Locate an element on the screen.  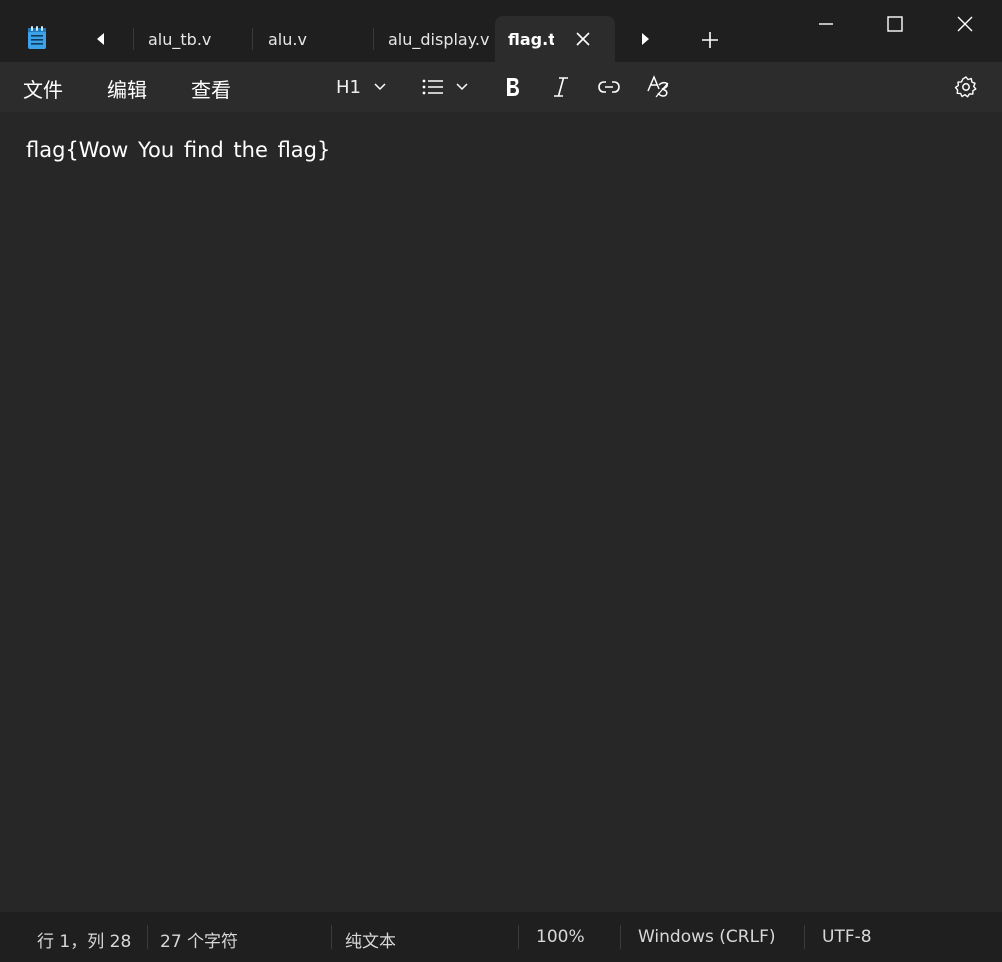
menu-edit: 编辑 is located at coordinates (127, 88).